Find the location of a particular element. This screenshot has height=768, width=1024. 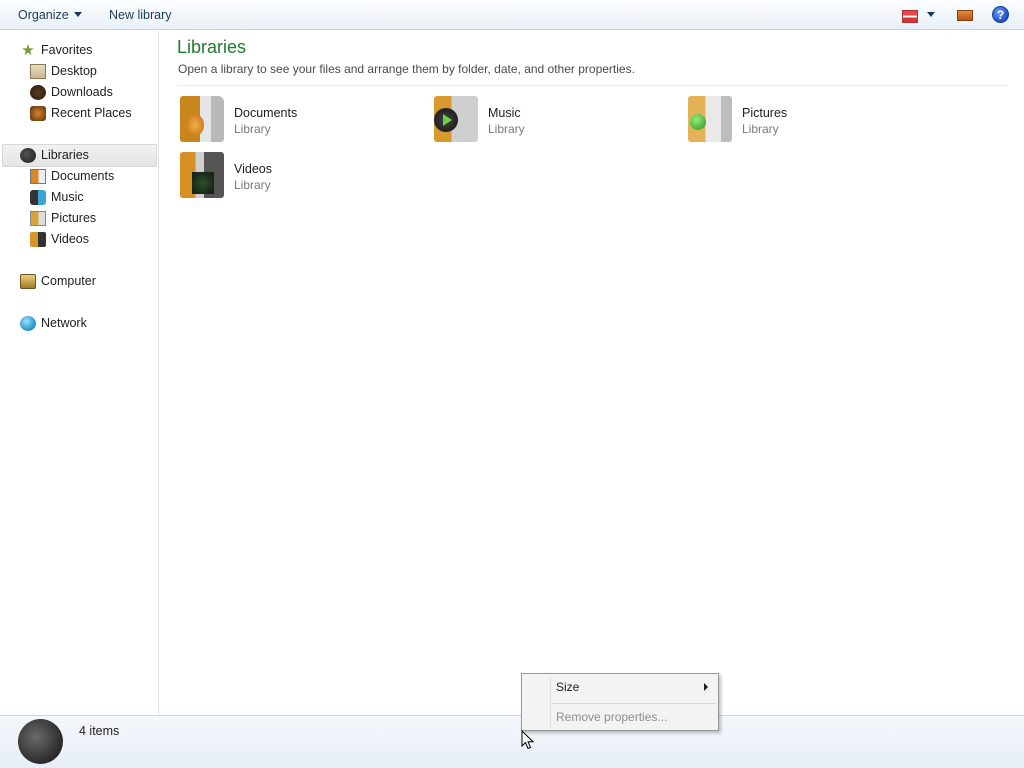

sidebar-item-documents: Documents is located at coordinates (88, 176).